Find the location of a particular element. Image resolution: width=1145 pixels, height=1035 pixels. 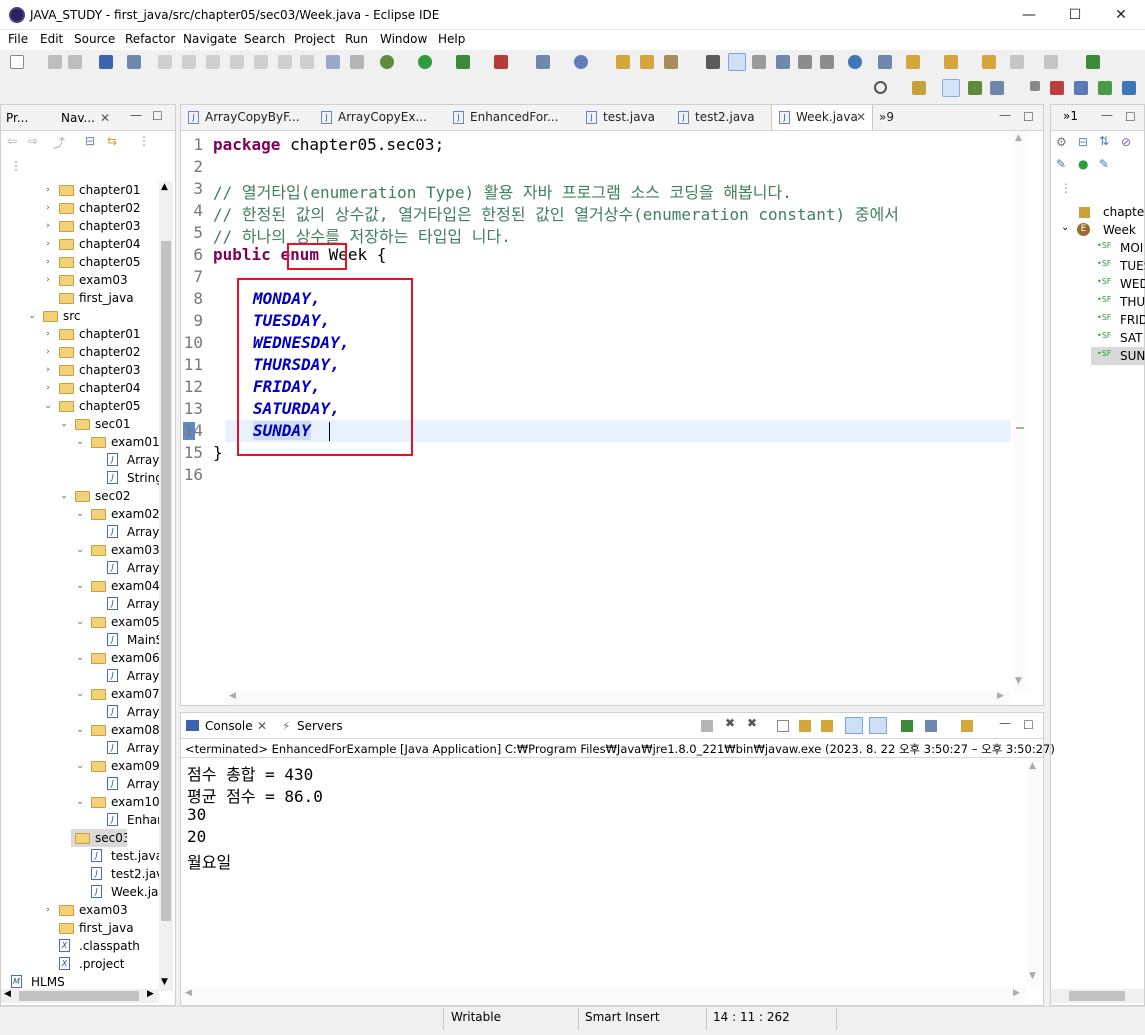

outline-constant: •SF TUES is located at coordinates (1098, 266).